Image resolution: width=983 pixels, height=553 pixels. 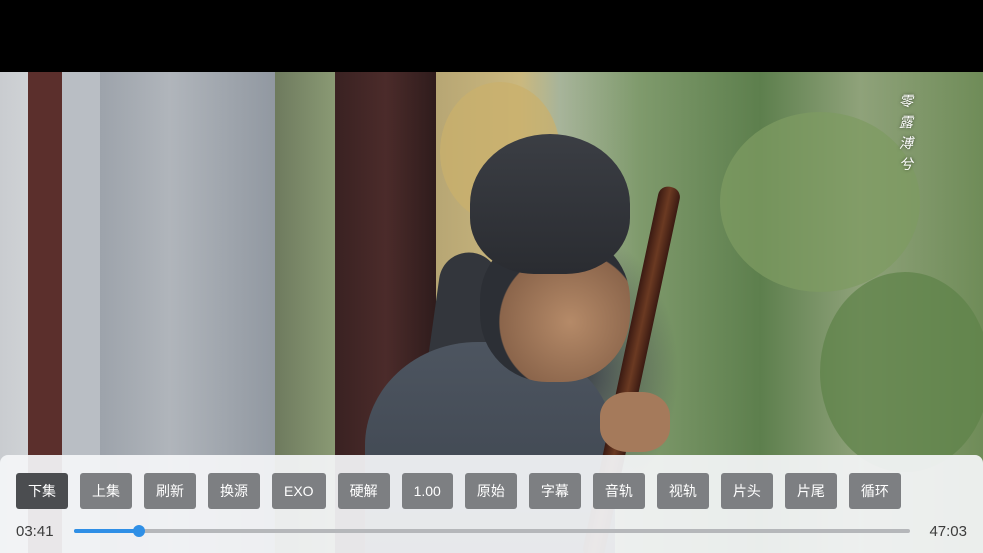 I want to click on player-engine-button: EXO, so click(x=299, y=491).